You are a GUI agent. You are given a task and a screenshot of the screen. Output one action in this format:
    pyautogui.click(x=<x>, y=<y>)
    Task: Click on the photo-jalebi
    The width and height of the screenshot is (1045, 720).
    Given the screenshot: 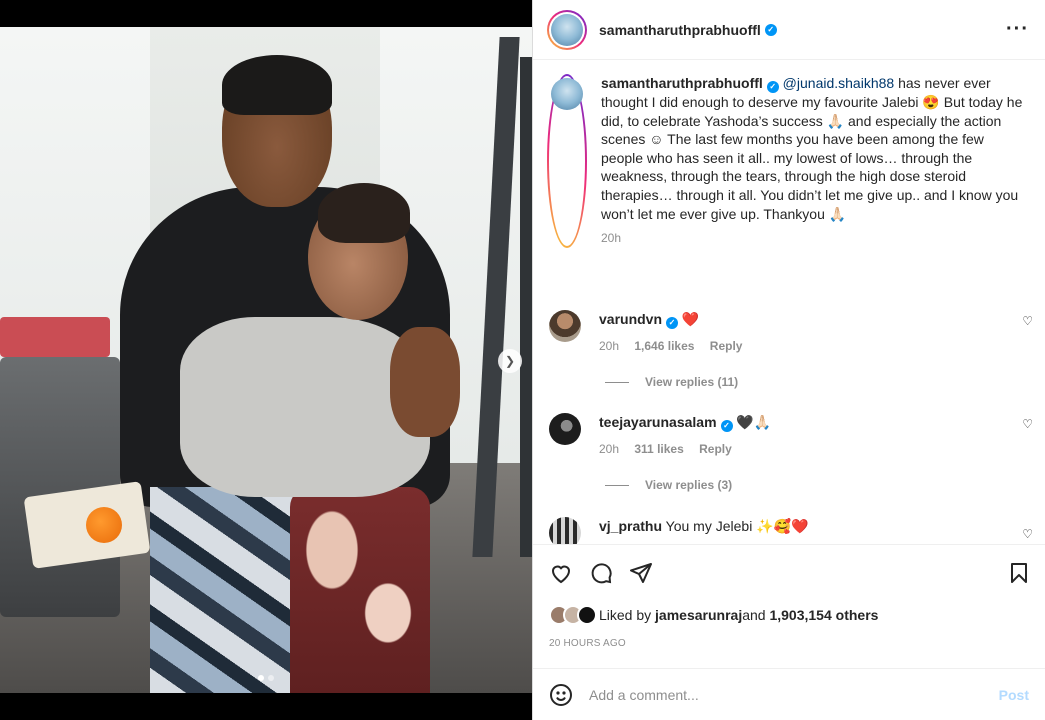 What is the action you would take?
    pyautogui.click(x=104, y=525)
    